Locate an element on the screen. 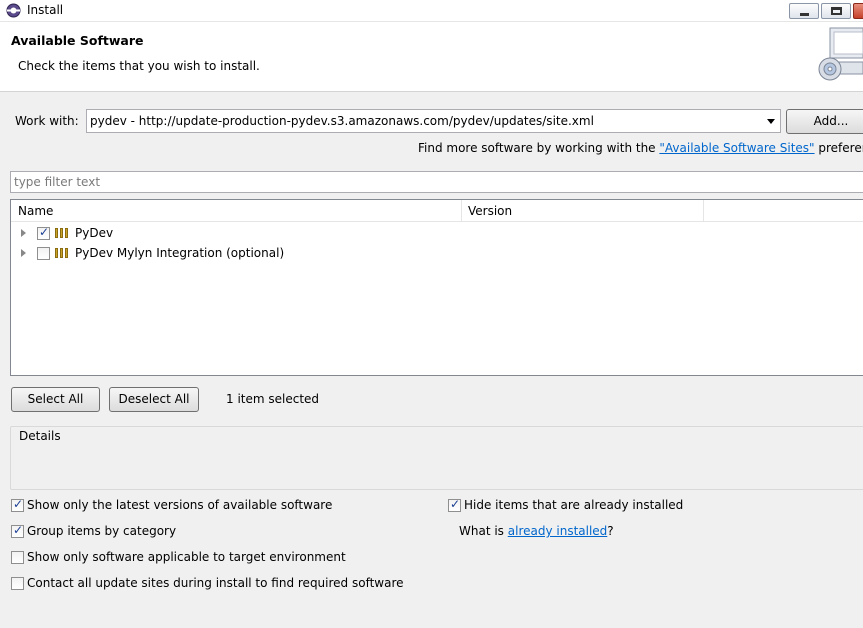  option-label: Group items by category is located at coordinates (101, 531).